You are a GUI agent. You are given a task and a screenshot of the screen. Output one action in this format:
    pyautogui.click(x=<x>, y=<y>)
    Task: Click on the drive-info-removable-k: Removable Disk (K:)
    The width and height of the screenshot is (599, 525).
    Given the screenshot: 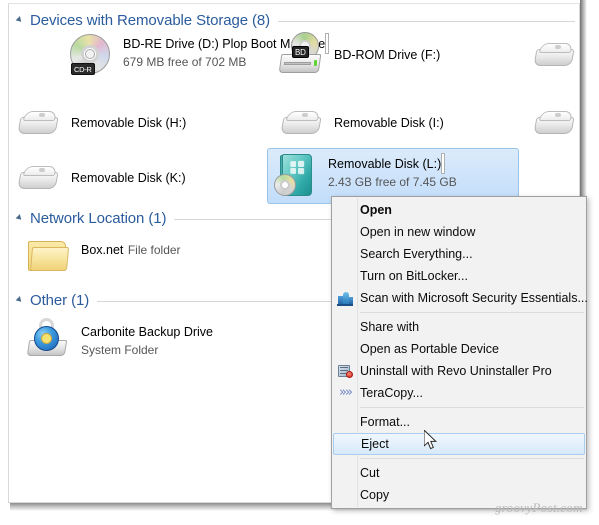 What is the action you would take?
    pyautogui.click(x=164, y=171)
    